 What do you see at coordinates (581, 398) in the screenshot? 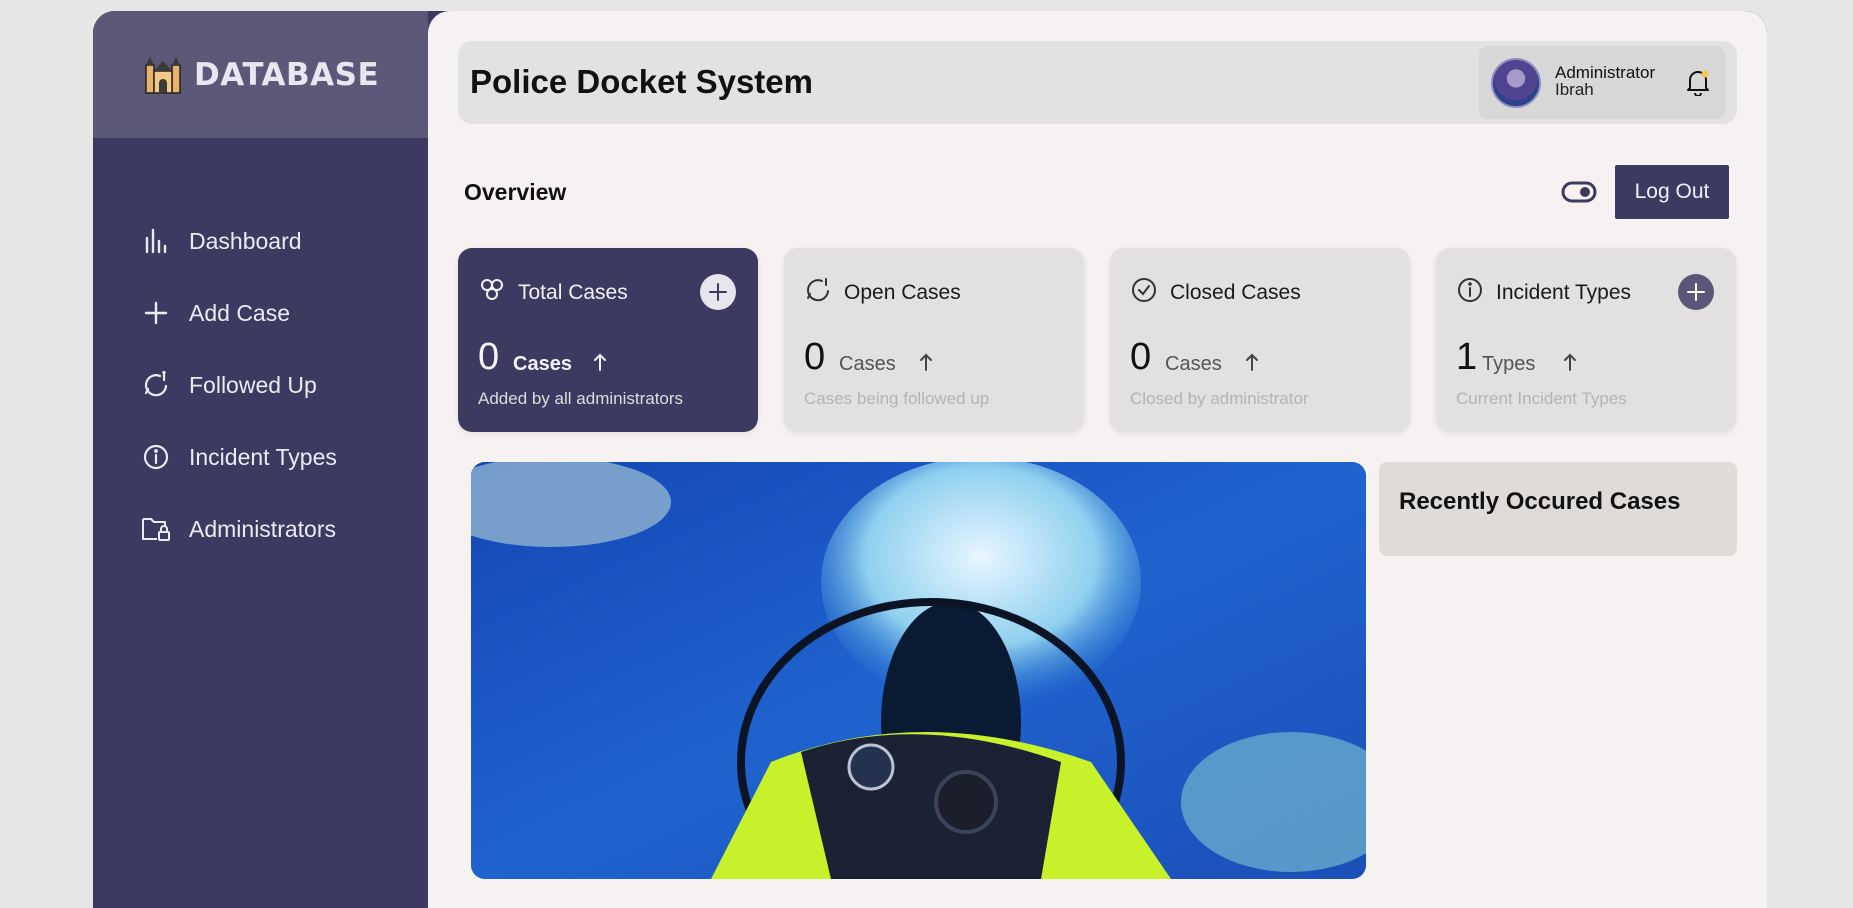
I see `card-desc: Added by all administrators` at bounding box center [581, 398].